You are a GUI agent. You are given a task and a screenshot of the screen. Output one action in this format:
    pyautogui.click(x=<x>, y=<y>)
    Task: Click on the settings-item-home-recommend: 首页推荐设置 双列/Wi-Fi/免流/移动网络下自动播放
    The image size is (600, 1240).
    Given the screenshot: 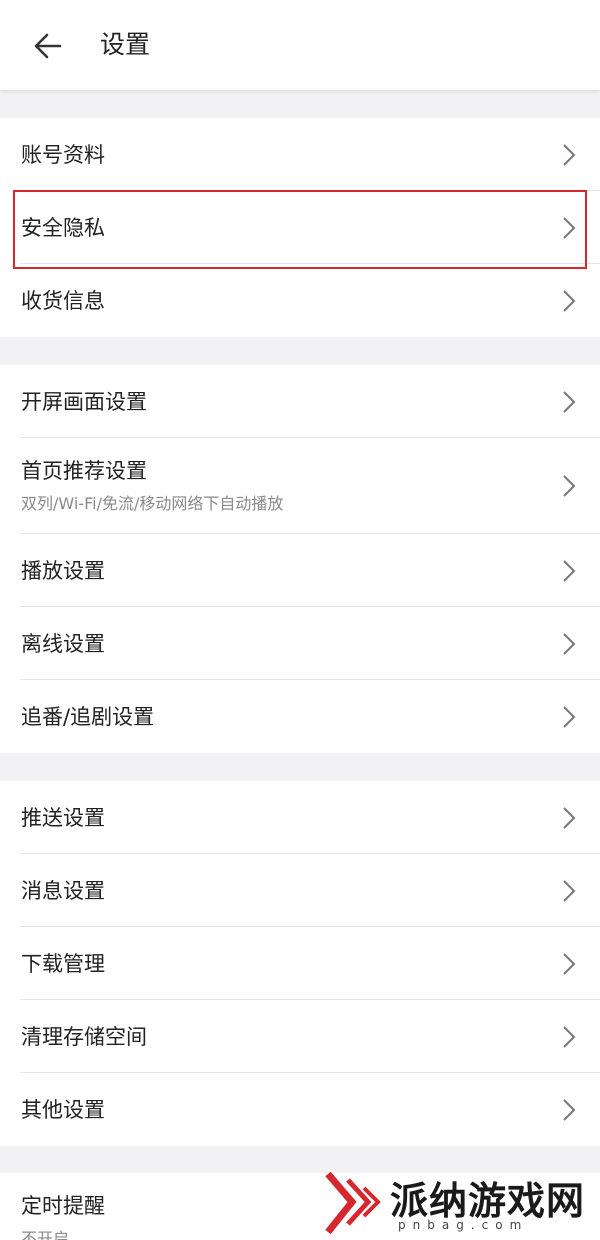 What is the action you would take?
    pyautogui.click(x=300, y=486)
    